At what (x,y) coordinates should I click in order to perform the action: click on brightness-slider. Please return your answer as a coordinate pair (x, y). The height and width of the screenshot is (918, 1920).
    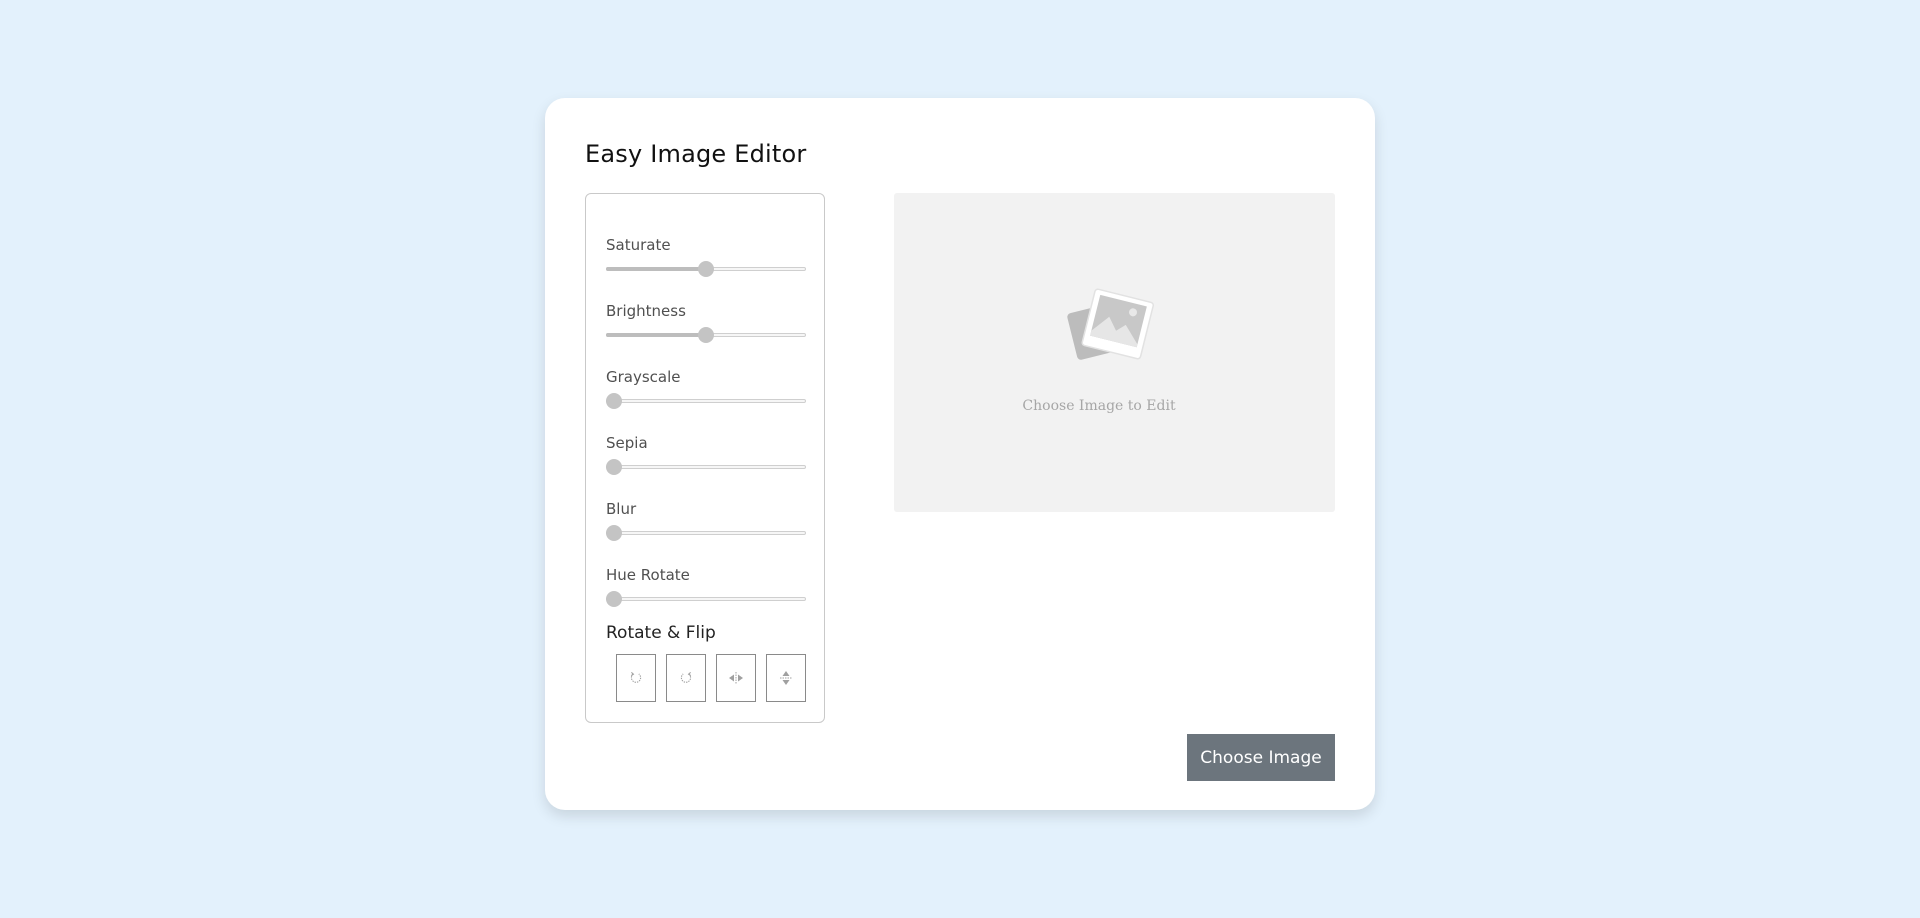
    Looking at the image, I should click on (706, 335).